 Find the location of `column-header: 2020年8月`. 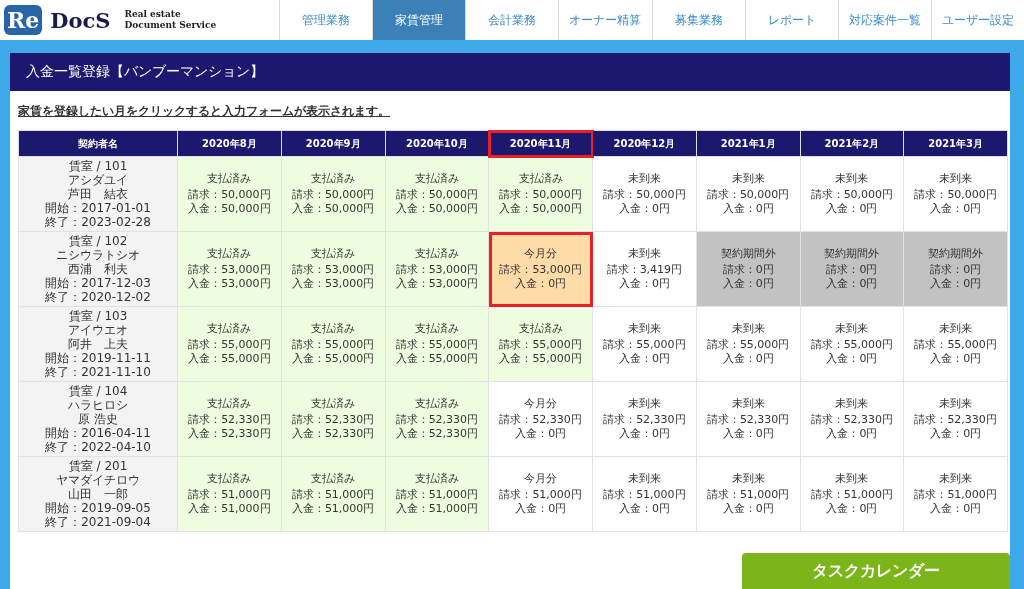

column-header: 2020年8月 is located at coordinates (229, 143).